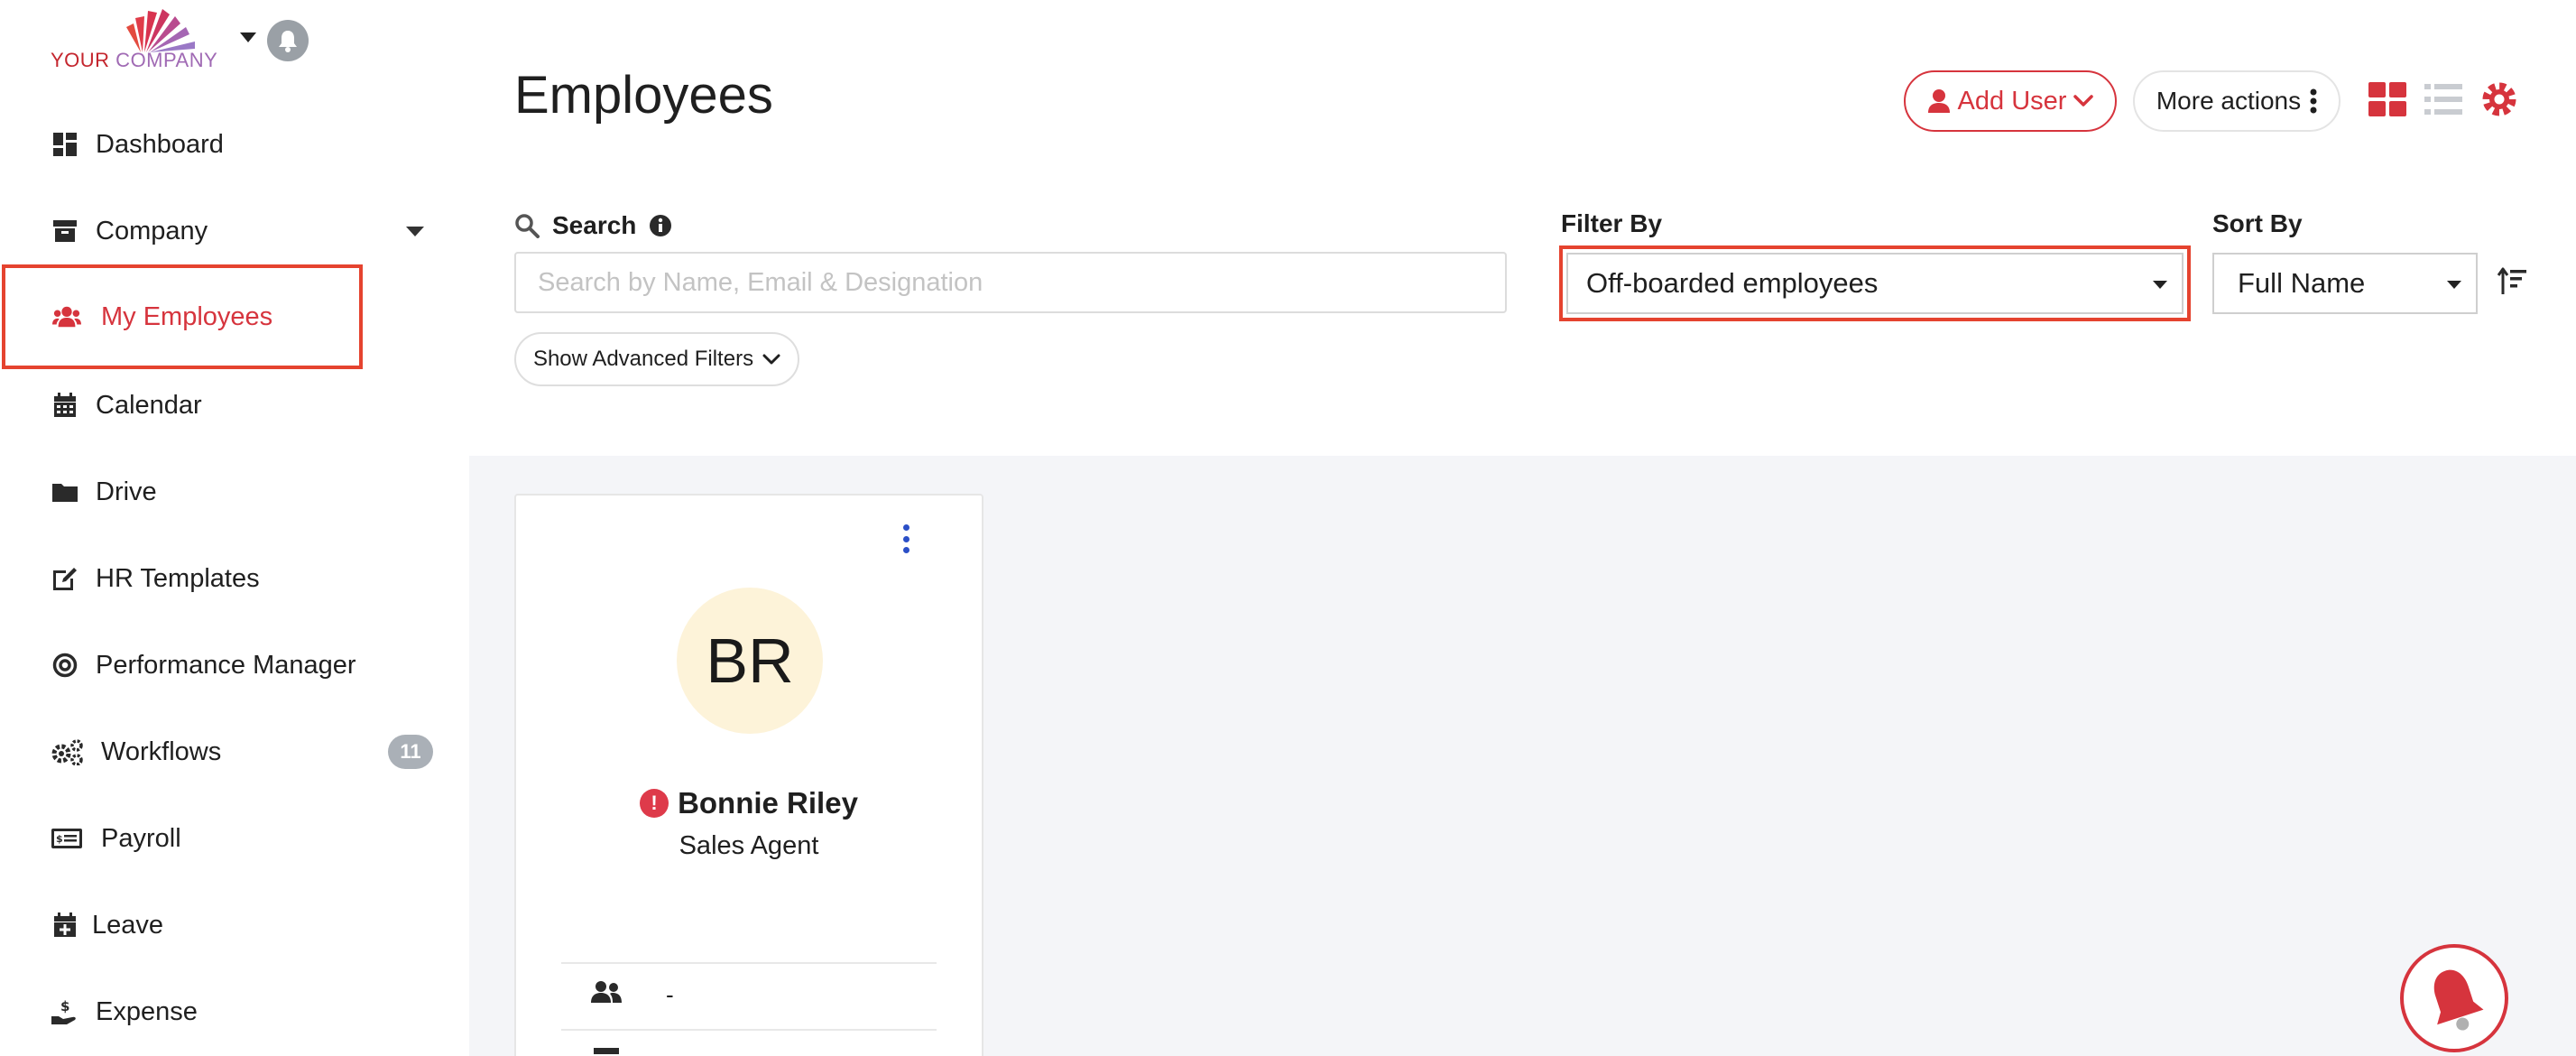  Describe the element at coordinates (149, 405) in the screenshot. I see `sidebar-item-label: Calendar` at that location.